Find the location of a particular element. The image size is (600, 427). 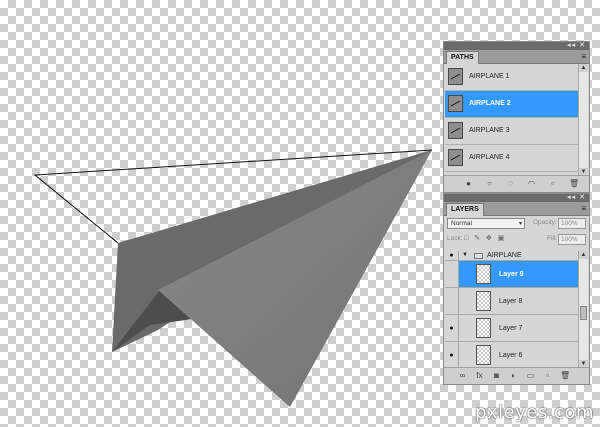

new-path-icon: ▫ is located at coordinates (552, 183).